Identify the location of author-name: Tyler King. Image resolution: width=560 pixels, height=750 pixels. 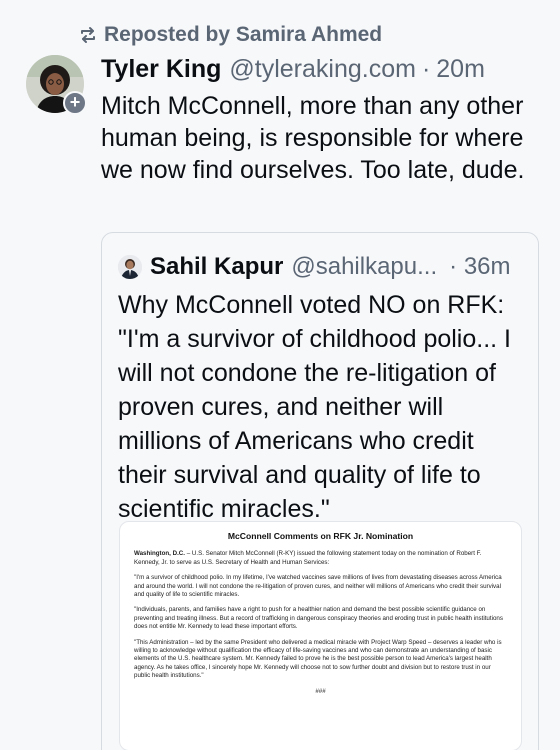
(161, 69).